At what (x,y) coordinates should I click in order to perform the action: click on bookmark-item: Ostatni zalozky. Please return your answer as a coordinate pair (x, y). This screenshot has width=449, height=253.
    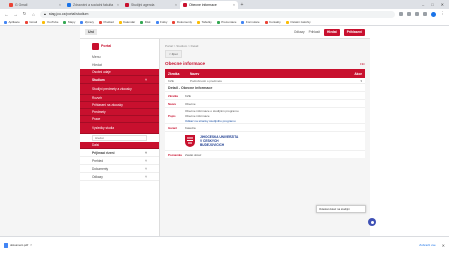
    Looking at the image, I should click on (298, 22).